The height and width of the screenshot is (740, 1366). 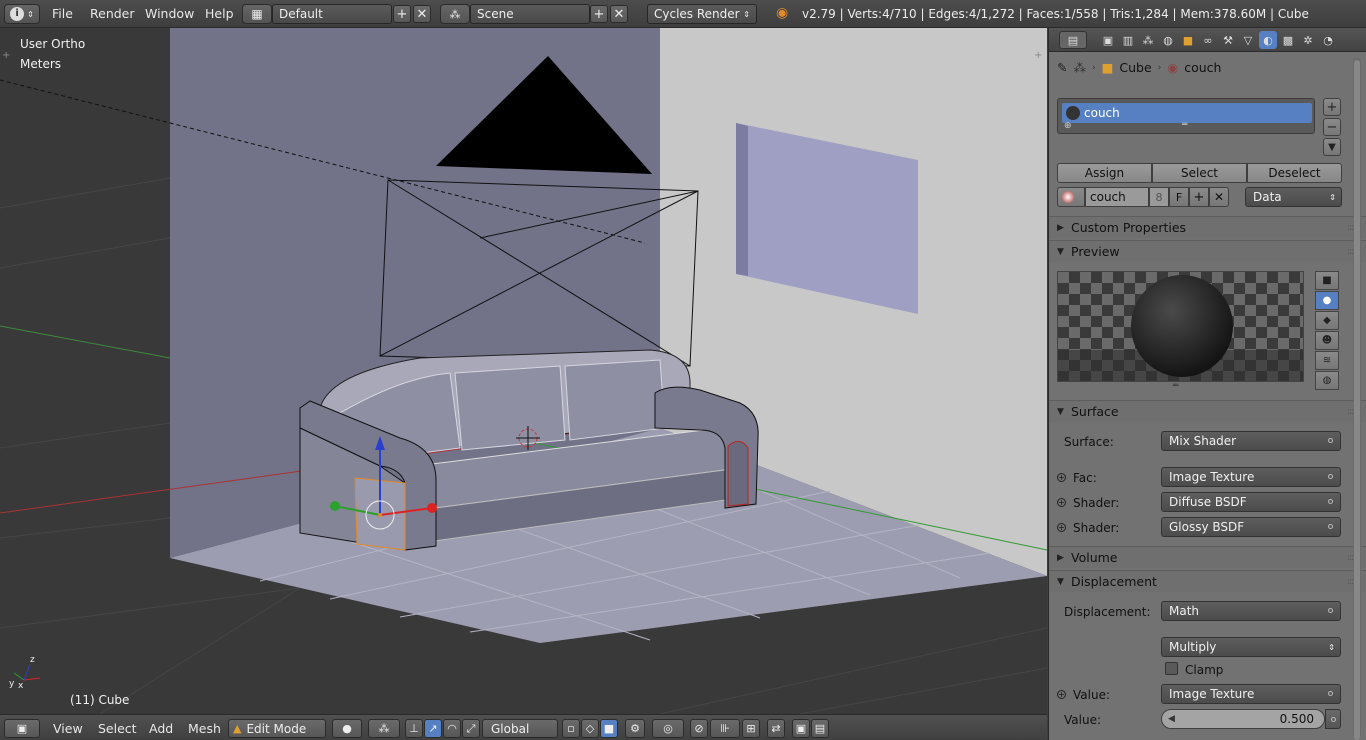 I want to click on particles-tab: ✲, so click(x=1308, y=40).